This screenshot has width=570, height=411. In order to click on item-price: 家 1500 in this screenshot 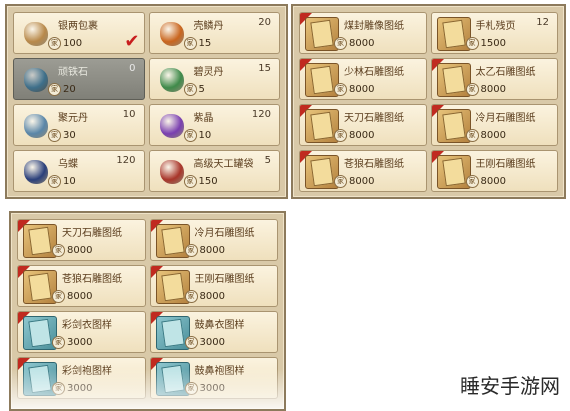, I will do `click(485, 43)`.